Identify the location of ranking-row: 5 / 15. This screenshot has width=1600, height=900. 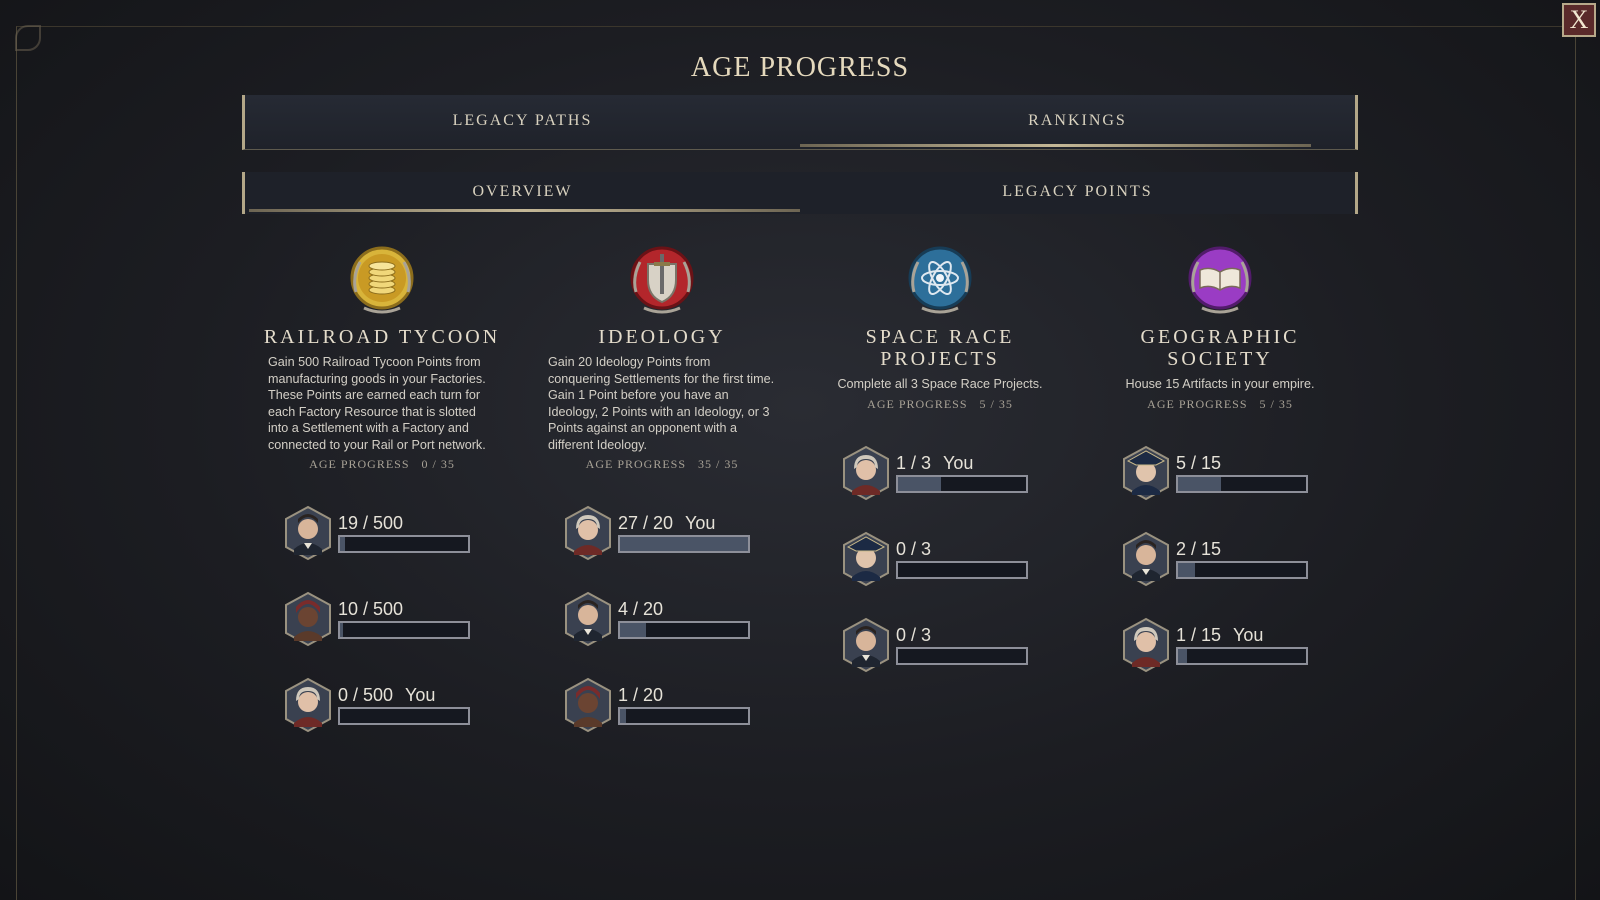
(1220, 473).